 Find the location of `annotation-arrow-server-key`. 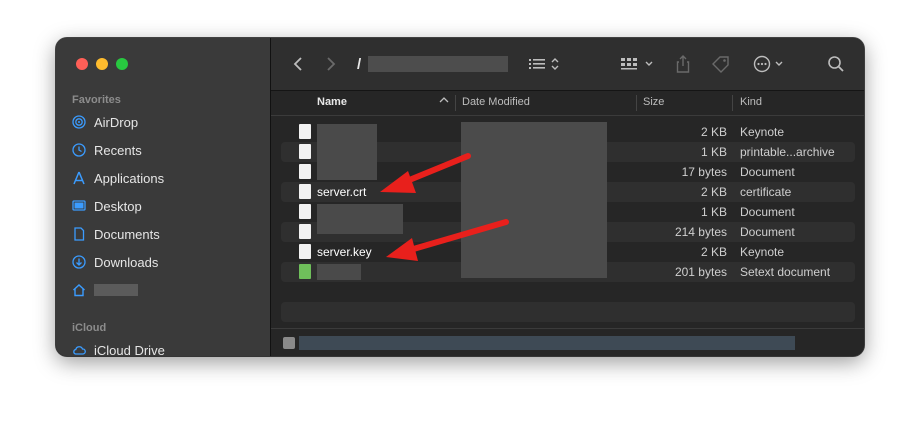

annotation-arrow-server-key is located at coordinates (447, 240).